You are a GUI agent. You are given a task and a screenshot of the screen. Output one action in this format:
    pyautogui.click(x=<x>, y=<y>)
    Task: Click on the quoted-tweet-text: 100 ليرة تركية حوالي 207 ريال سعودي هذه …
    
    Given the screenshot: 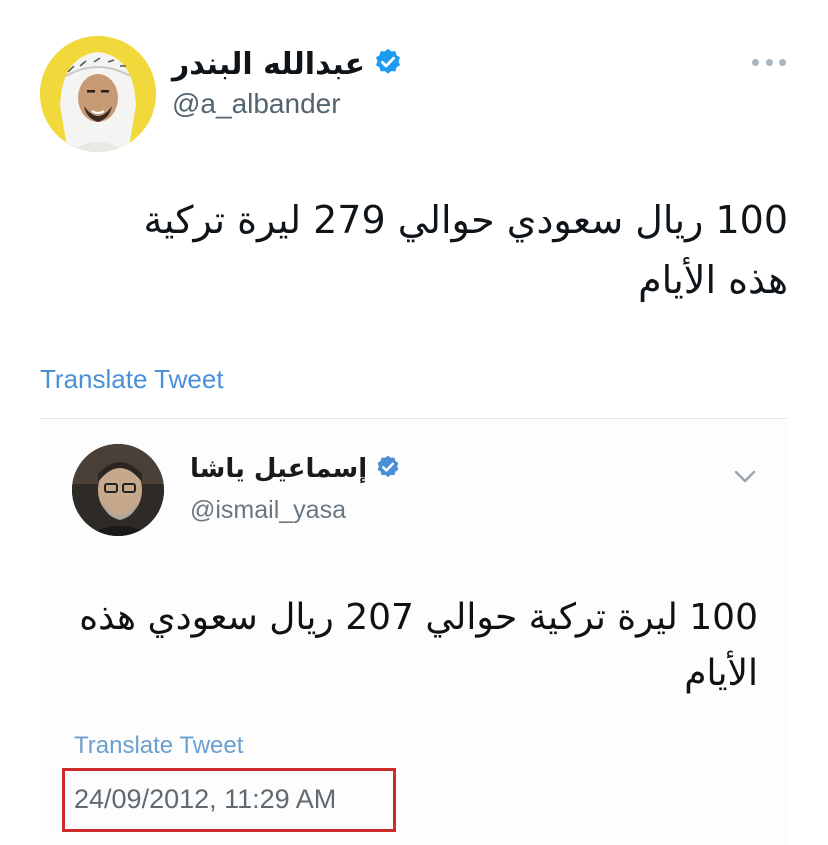 What is the action you would take?
    pyautogui.click(x=408, y=646)
    